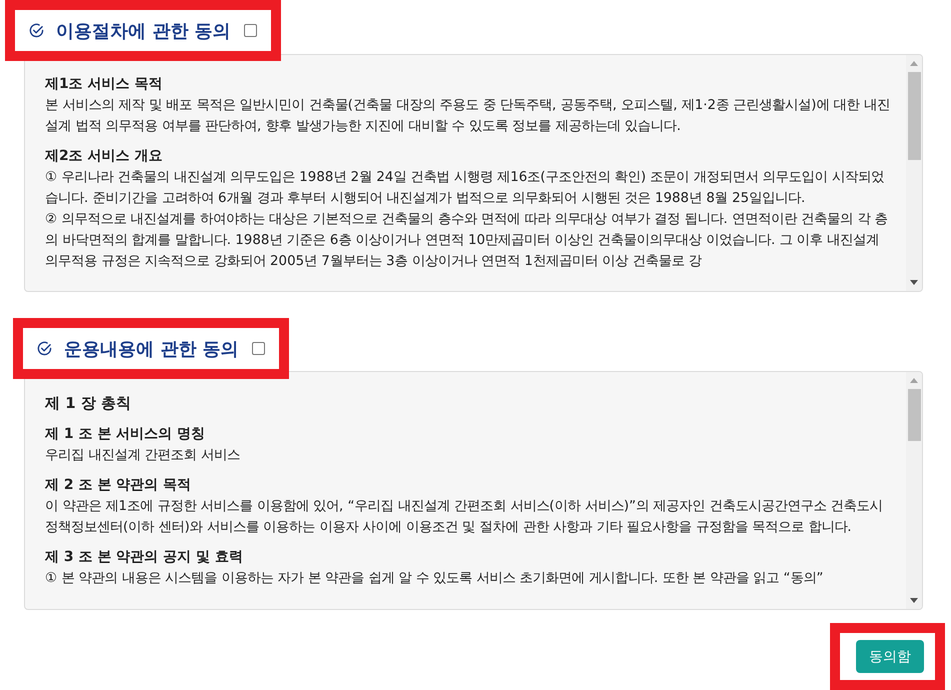  Describe the element at coordinates (464, 517) in the screenshot. I see `article-text: 이 약관은 제1조에 규정한 서비스를 이용함에 있어, “우리집 내진설계 간편조회 서비스(이하 서비스)”의 제공자인 건축도시공간연구소 건축도시정책정보센터(이하 센터)와 서비스를 이용하는 이용자 사이에 이용조건 및 절차에 관한 사항과 기타 필요사항을 규정함을 목적으로 합니다.` at that location.